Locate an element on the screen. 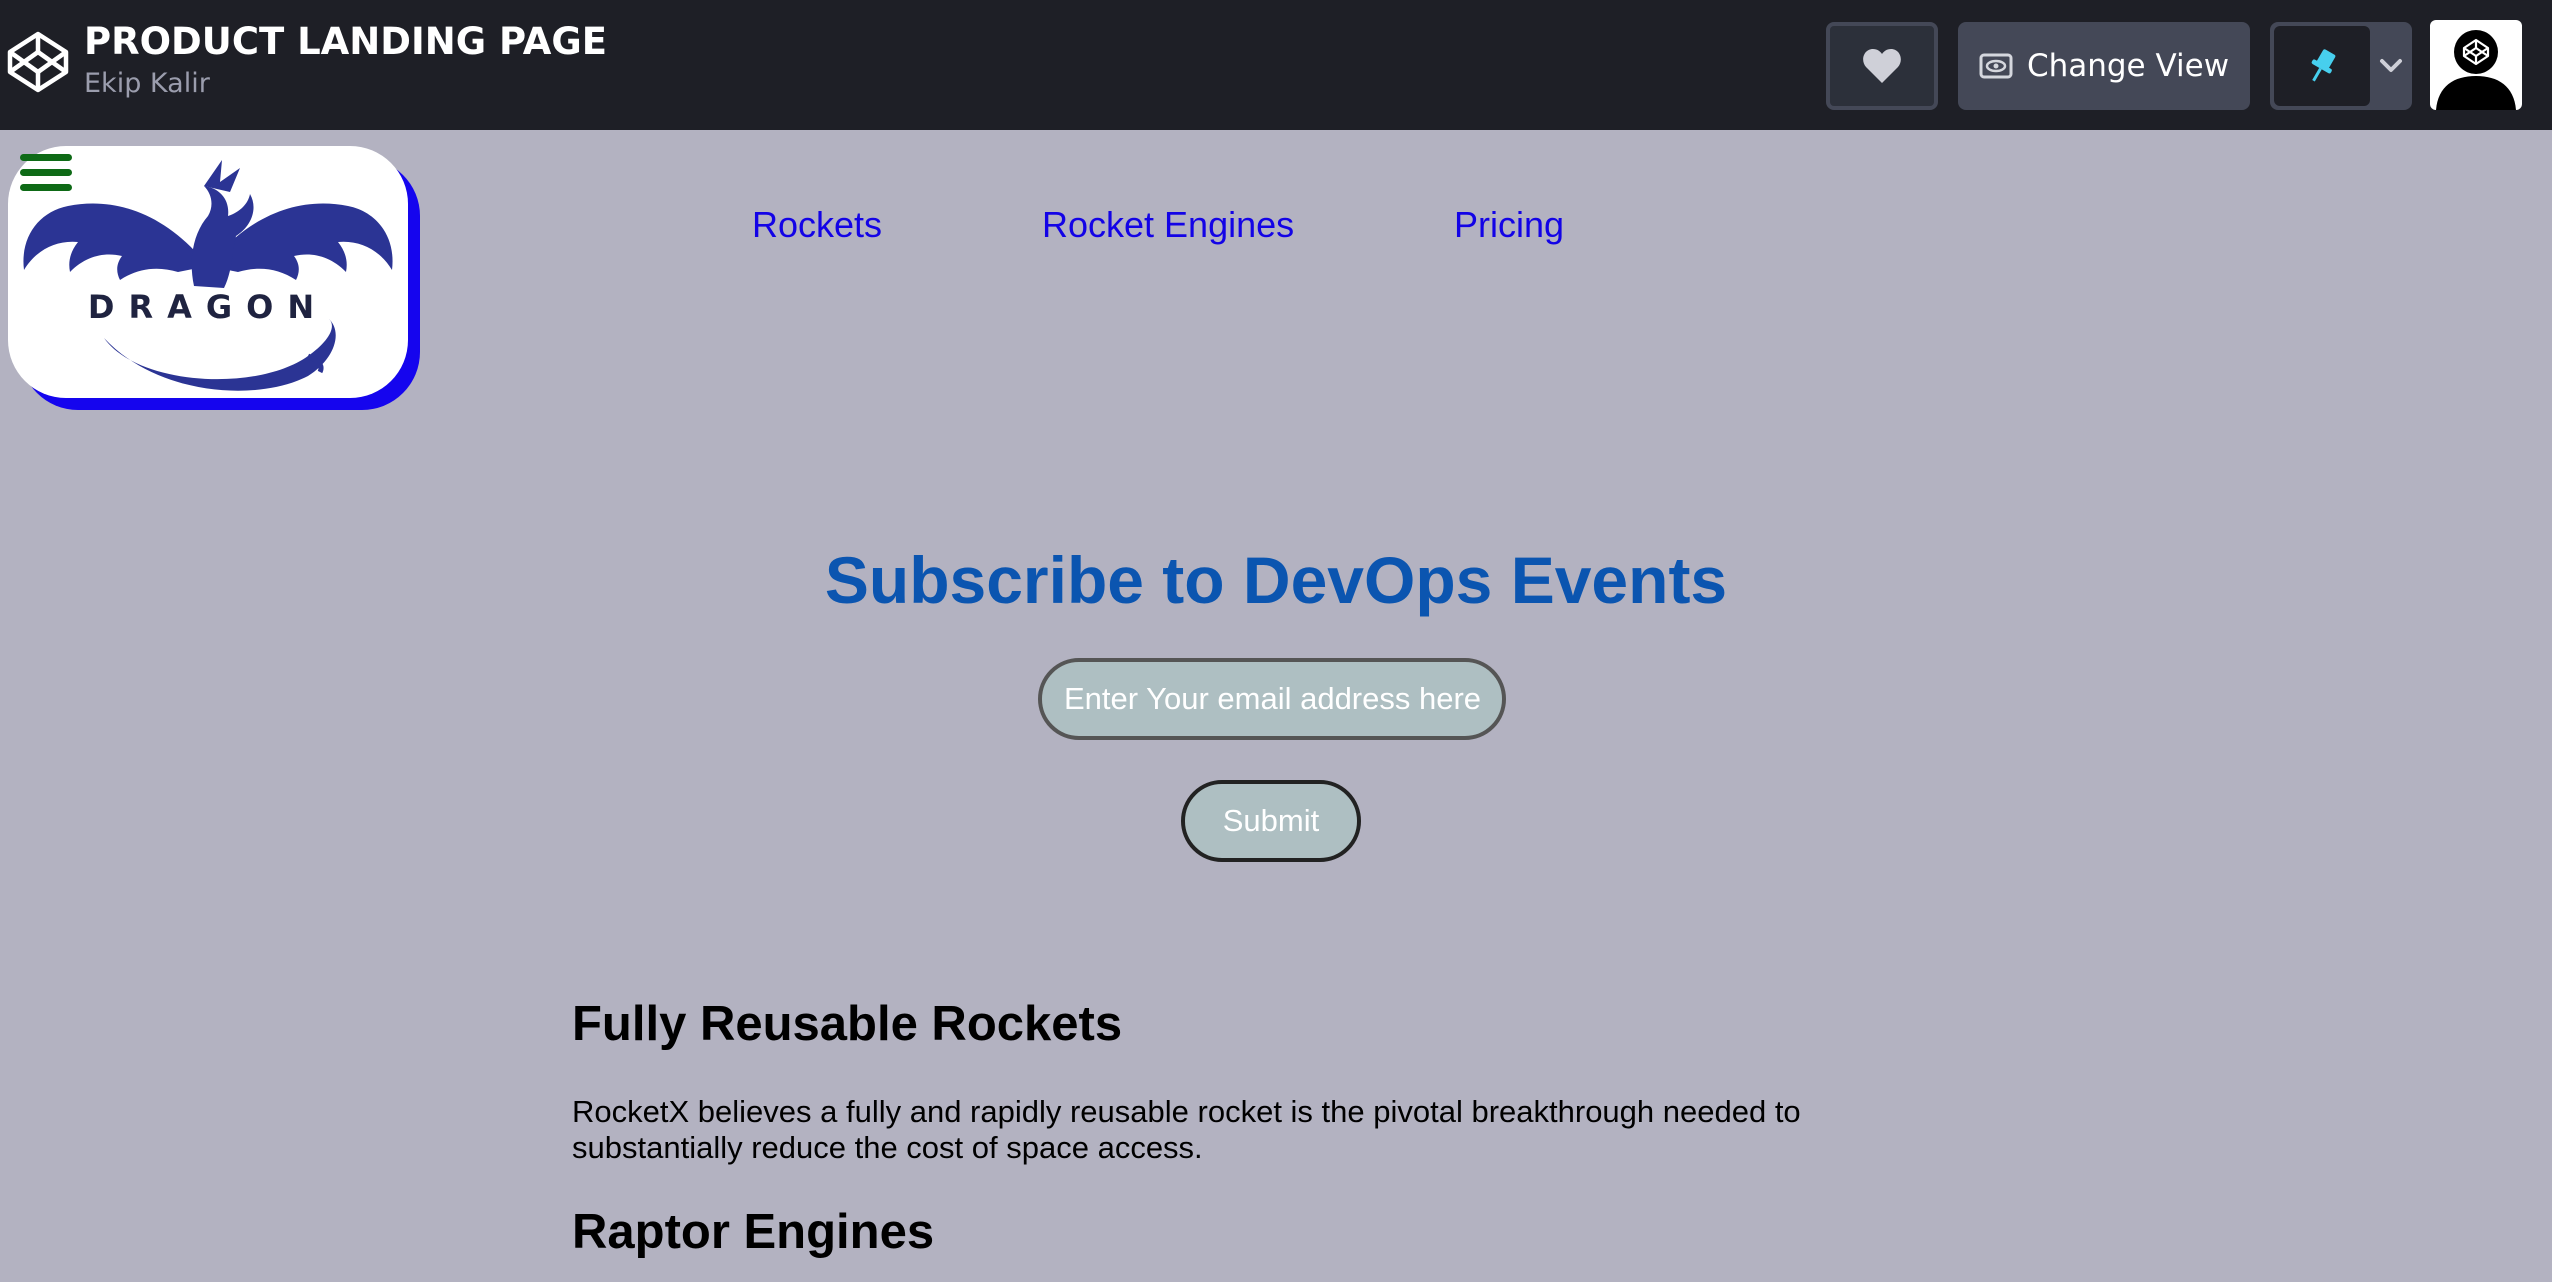  submit-button: Submit is located at coordinates (1271, 821).